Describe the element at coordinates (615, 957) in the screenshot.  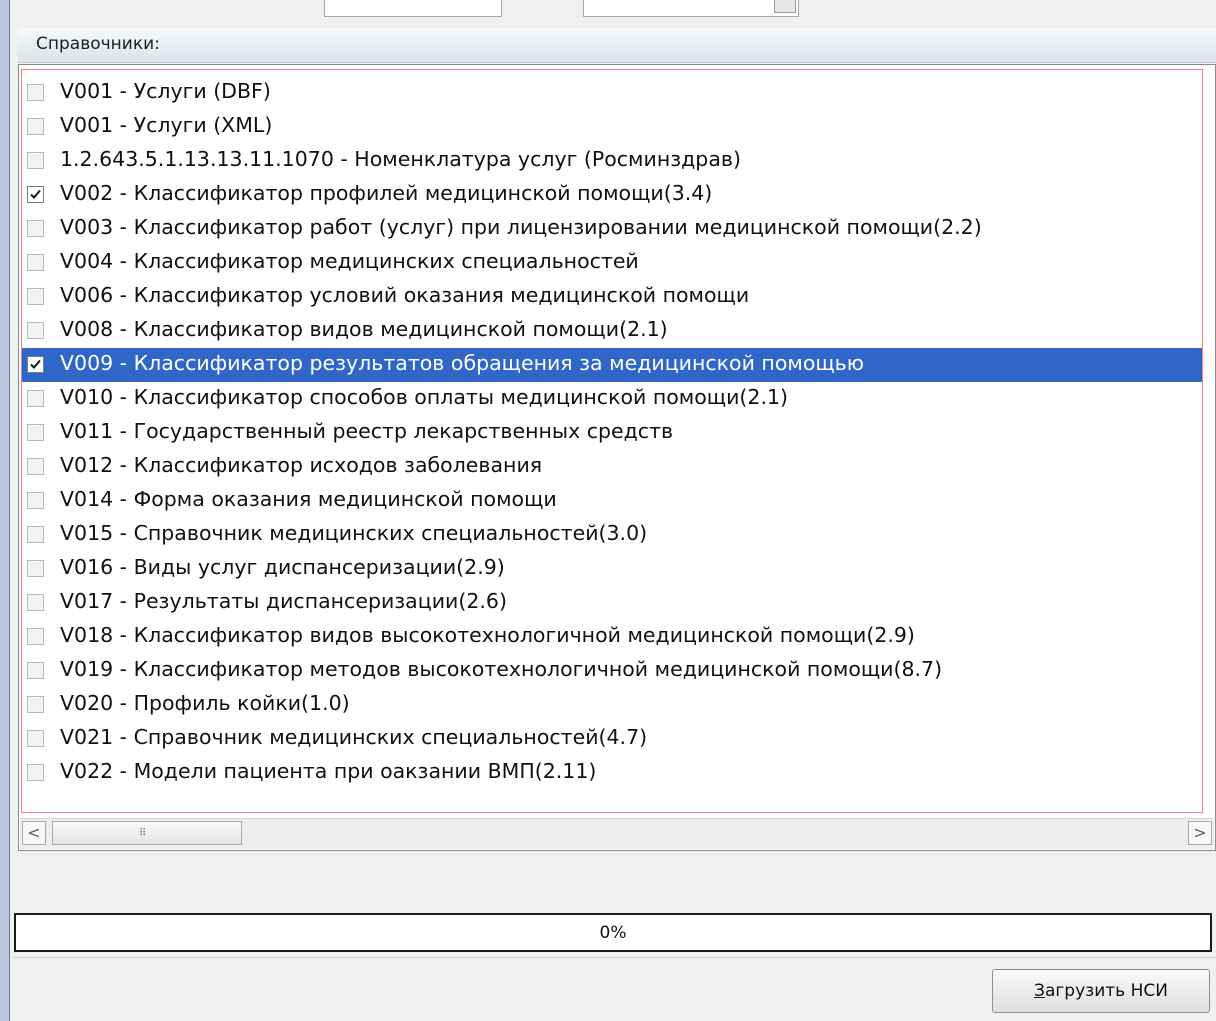
I see `bottom-divider` at that location.